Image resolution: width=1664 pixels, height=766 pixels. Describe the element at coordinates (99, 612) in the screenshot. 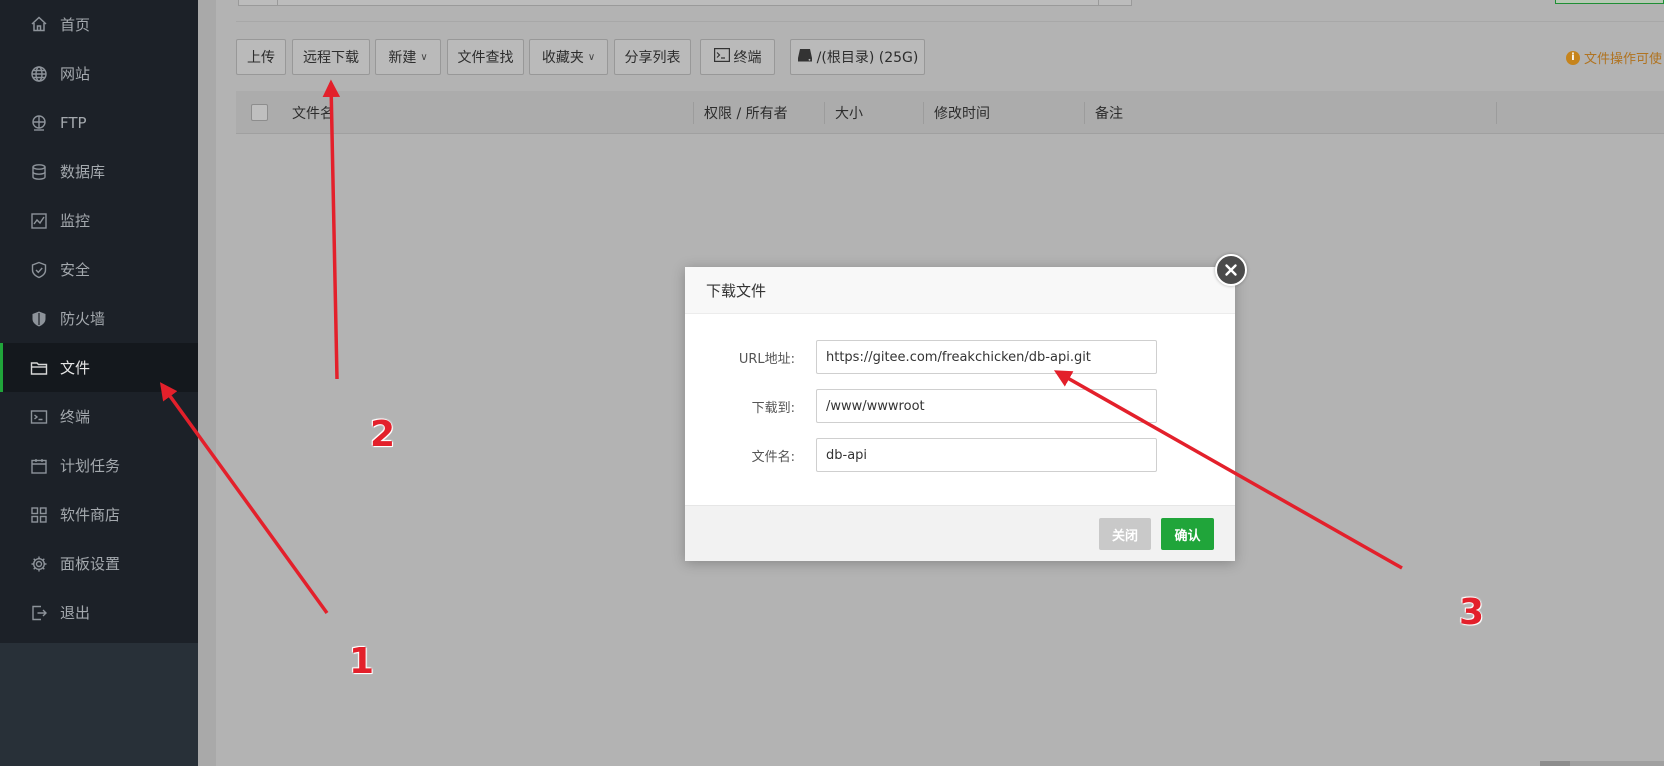

I see `sidebar-item-logout: 退出` at that location.